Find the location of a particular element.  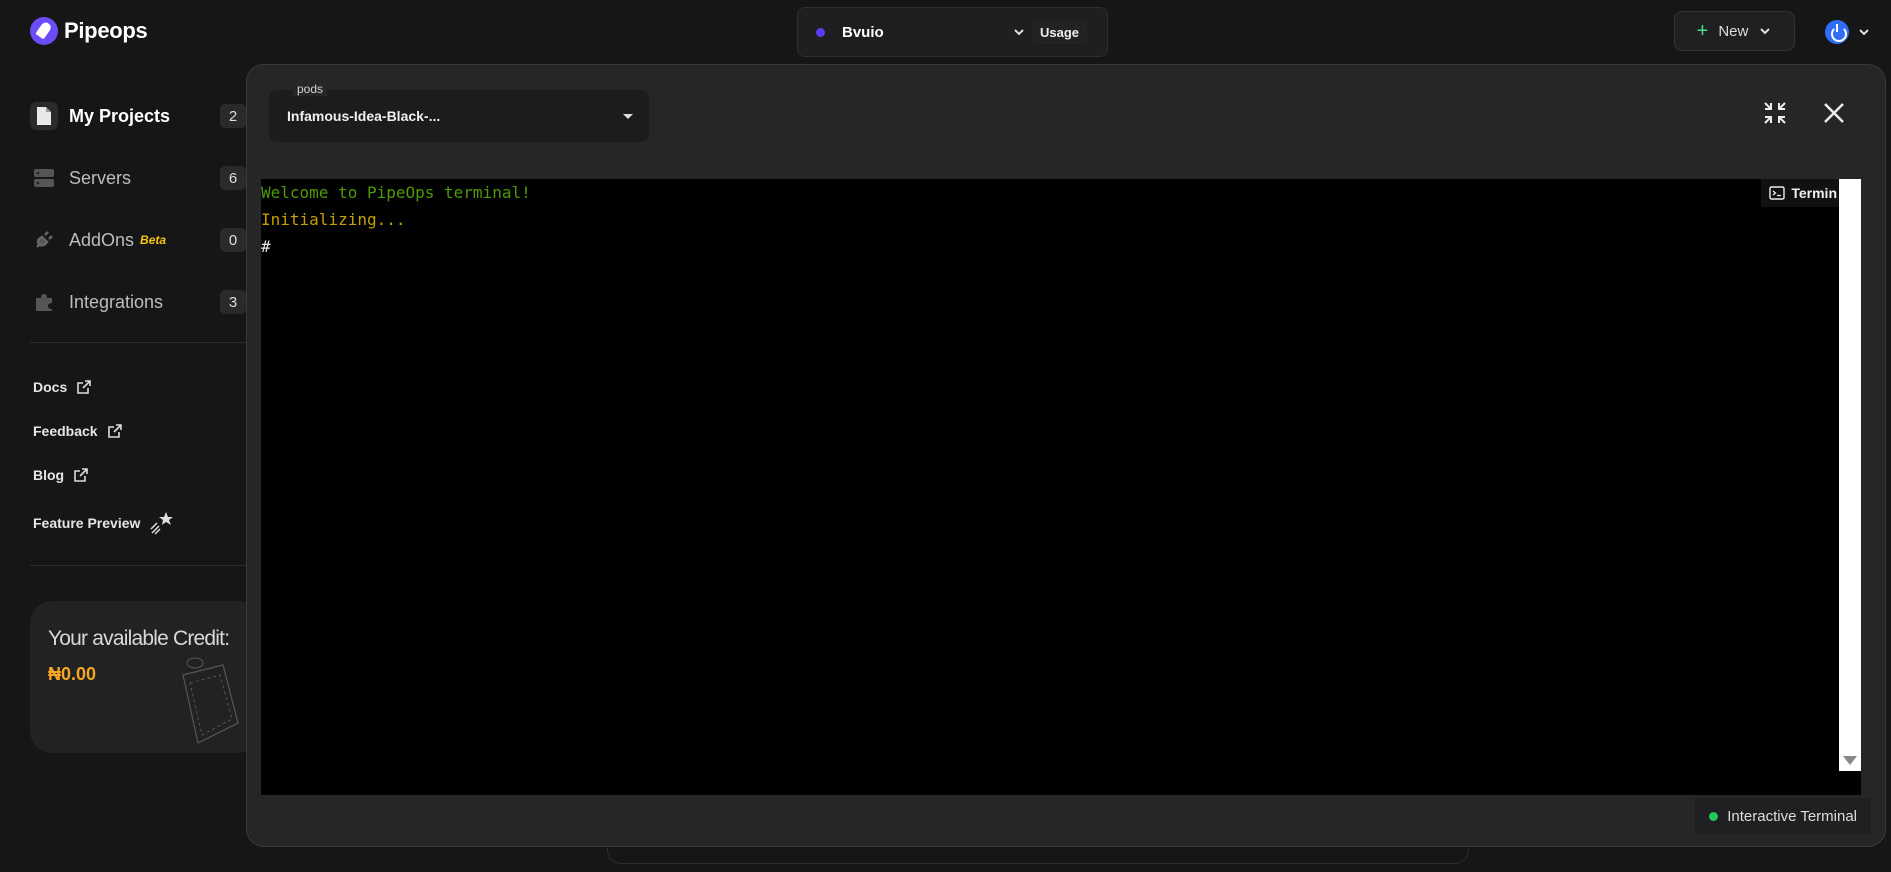

sidebar-item-my-projects: My Projects 2 is located at coordinates (138, 116).